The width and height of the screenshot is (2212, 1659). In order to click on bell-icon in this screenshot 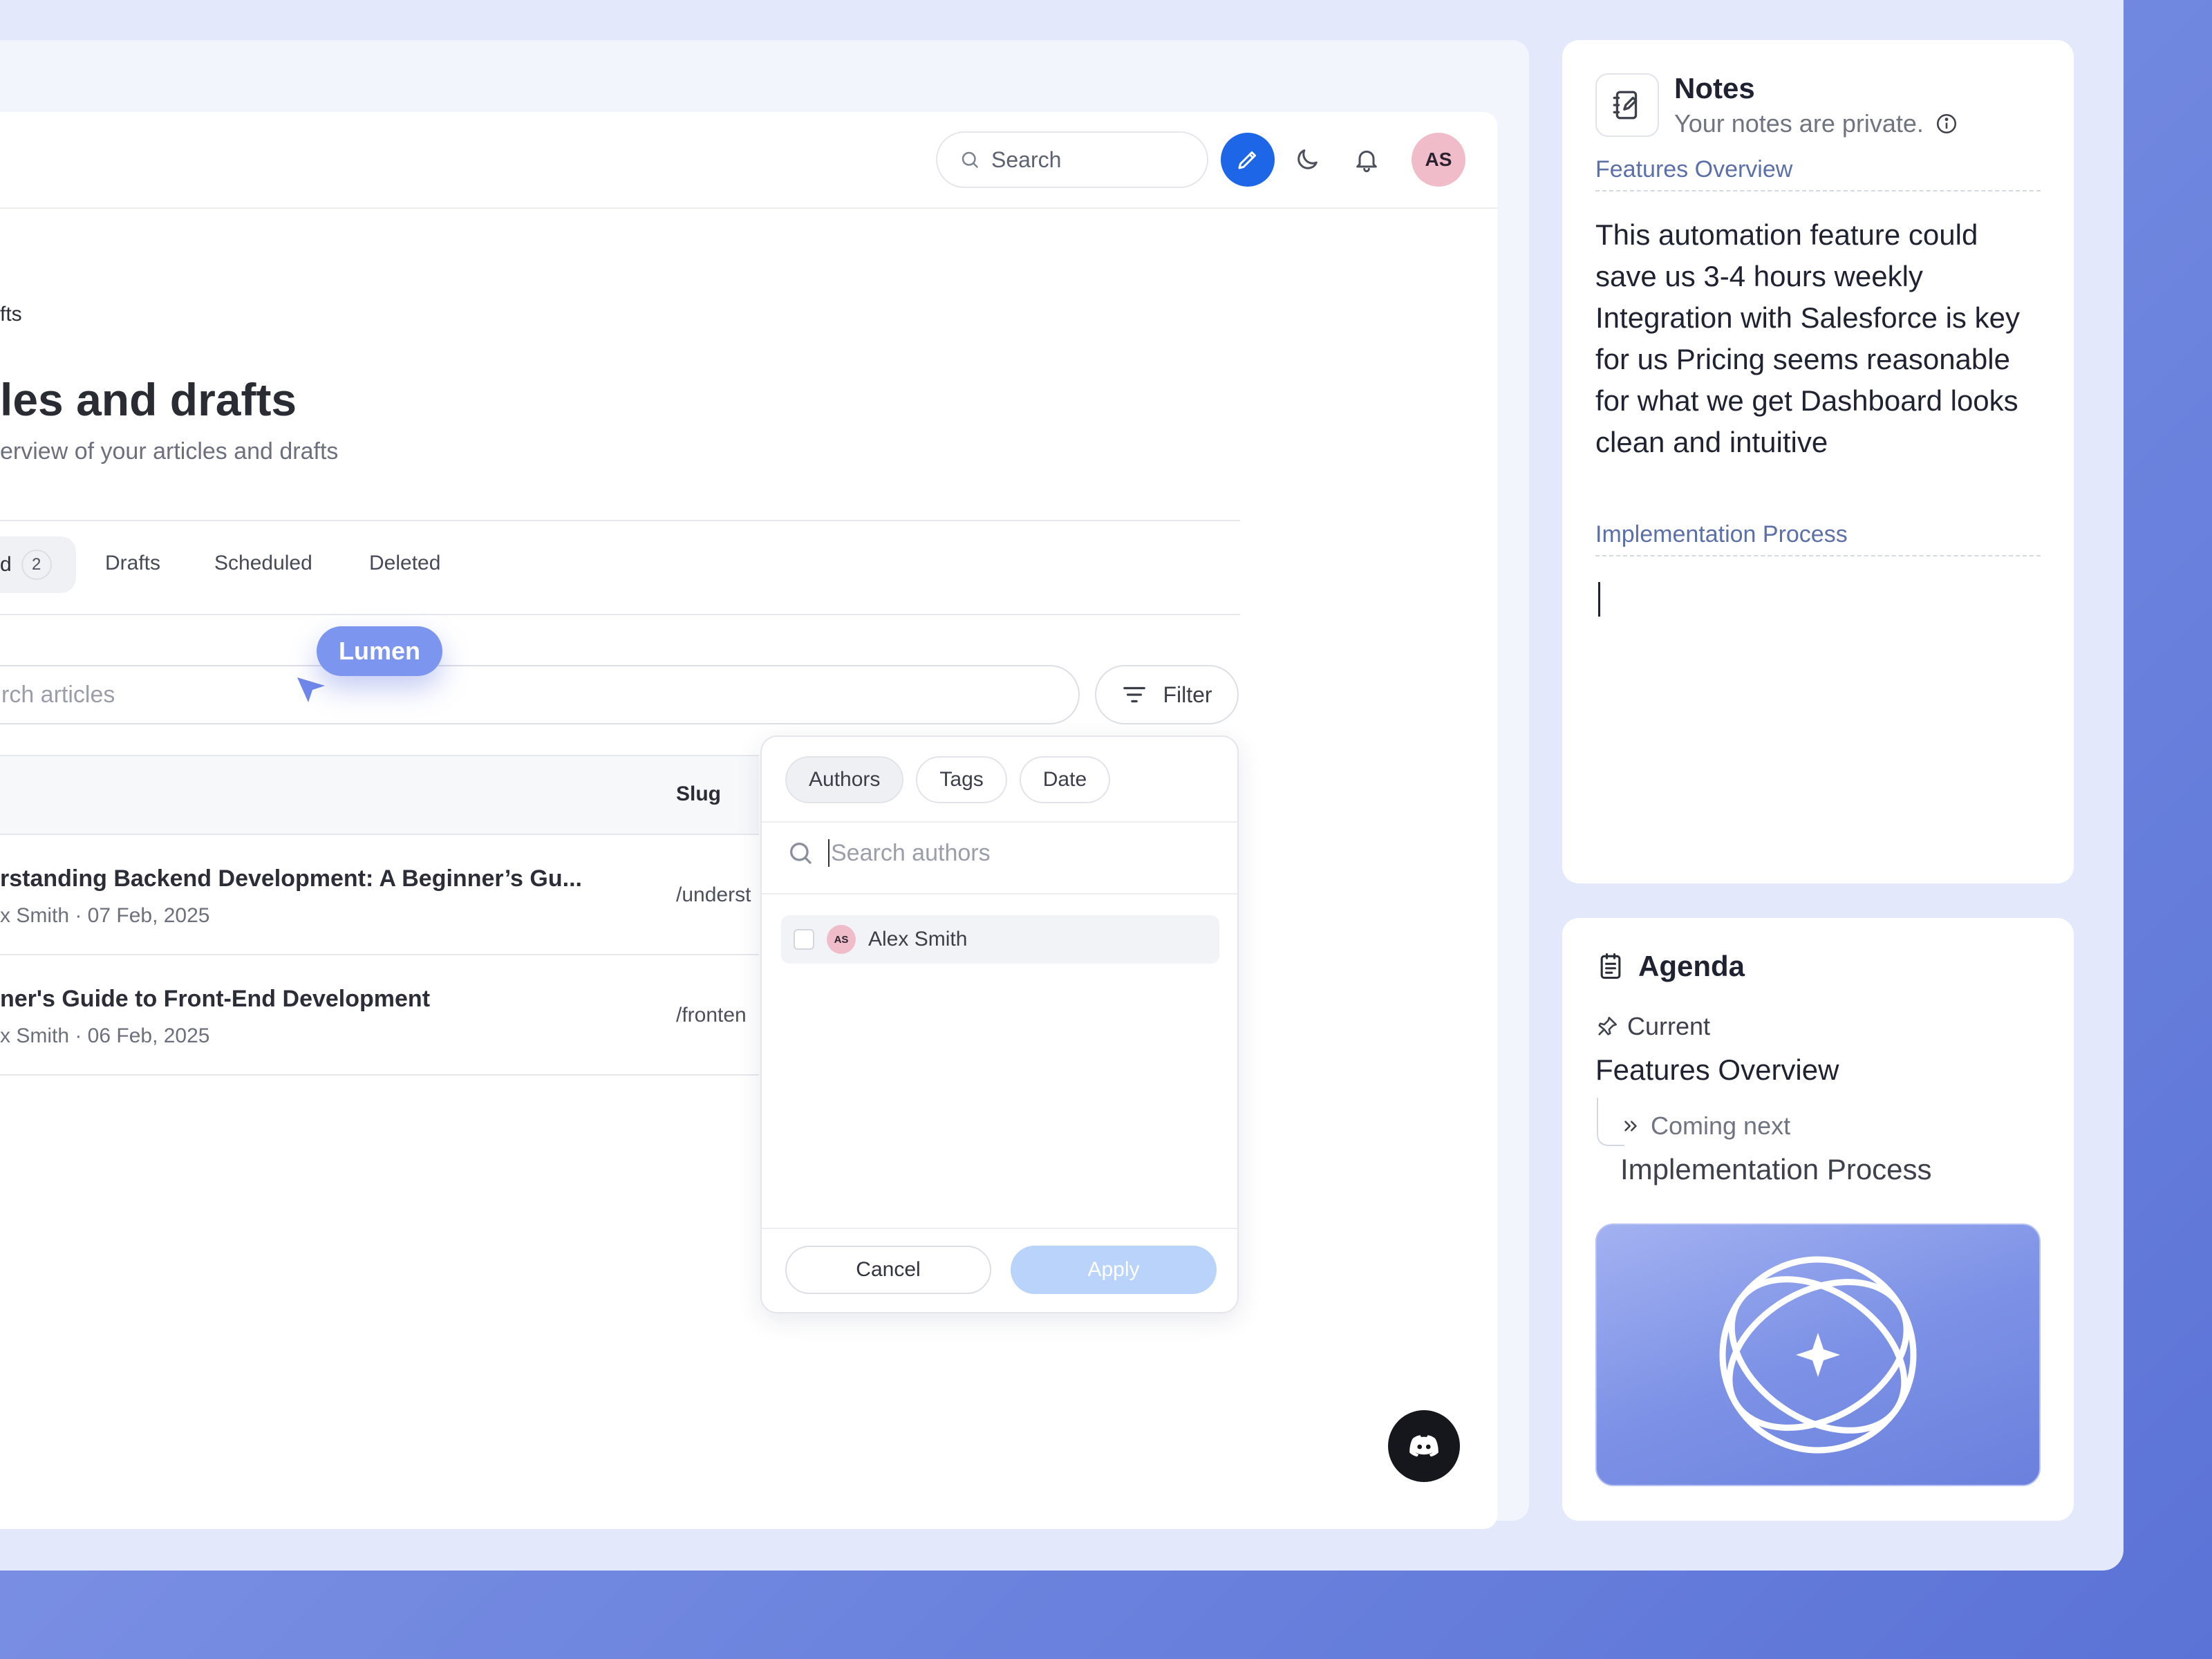, I will do `click(1366, 162)`.